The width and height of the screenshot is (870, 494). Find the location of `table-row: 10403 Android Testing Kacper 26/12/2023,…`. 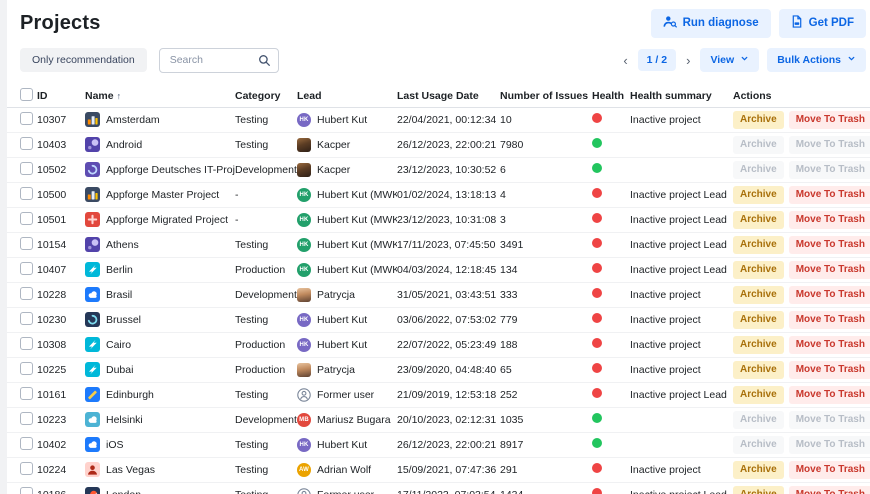

table-row: 10403 Android Testing Kacper 26/12/2023,… is located at coordinates (435, 145).